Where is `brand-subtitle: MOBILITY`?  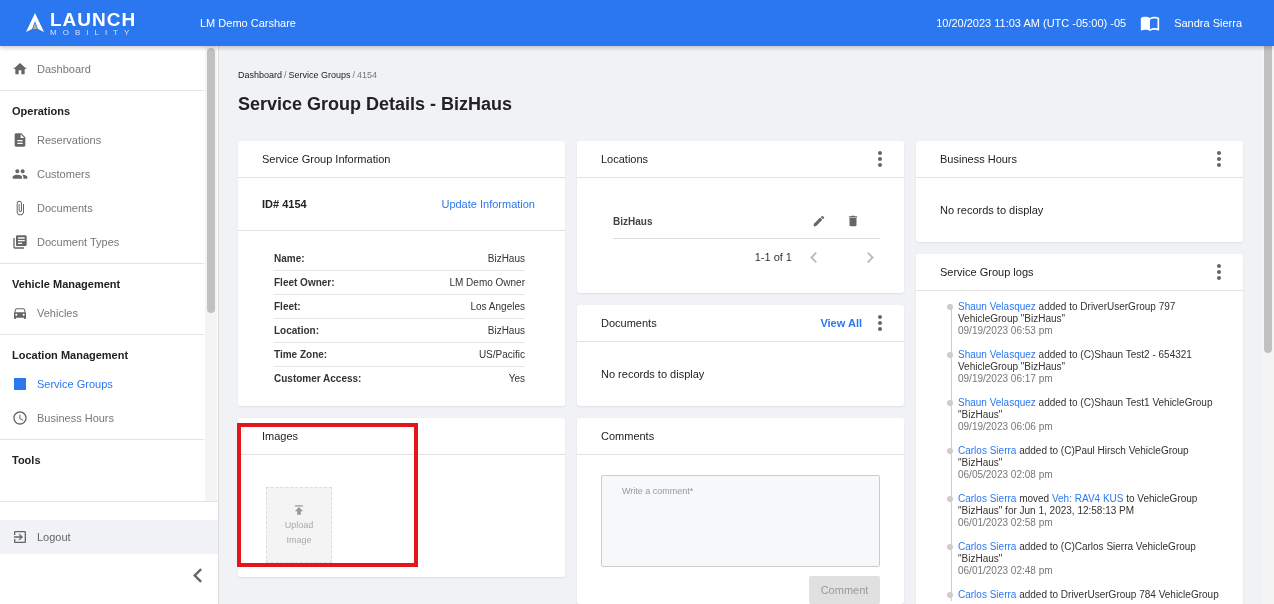
brand-subtitle: MOBILITY is located at coordinates (93, 32).